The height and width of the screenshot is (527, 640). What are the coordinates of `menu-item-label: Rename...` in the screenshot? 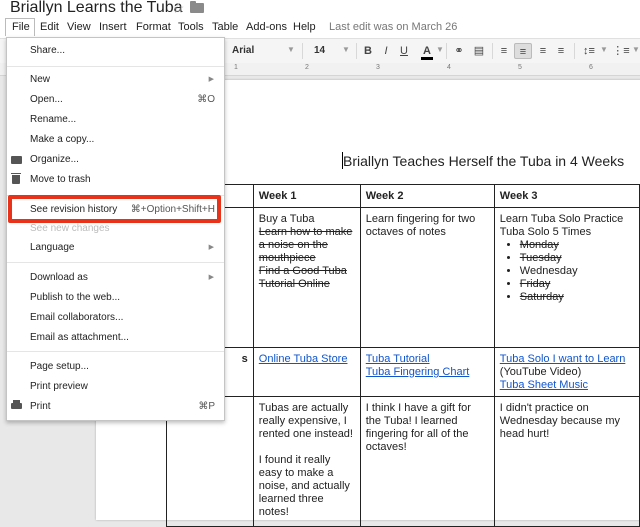 It's located at (53, 119).